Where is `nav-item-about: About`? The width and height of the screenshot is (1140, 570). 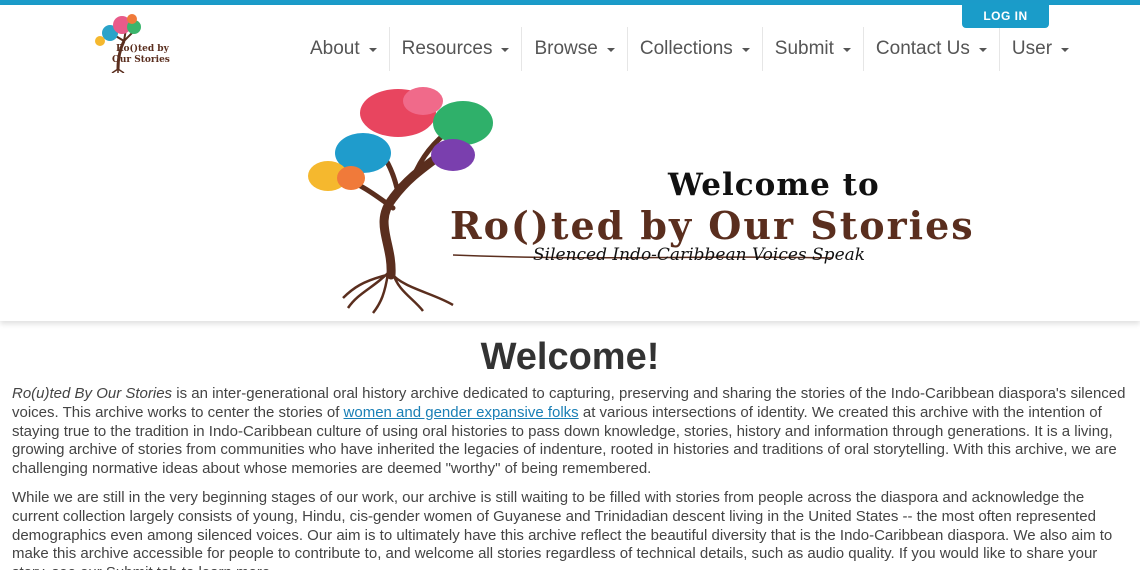
nav-item-about: About is located at coordinates (343, 49).